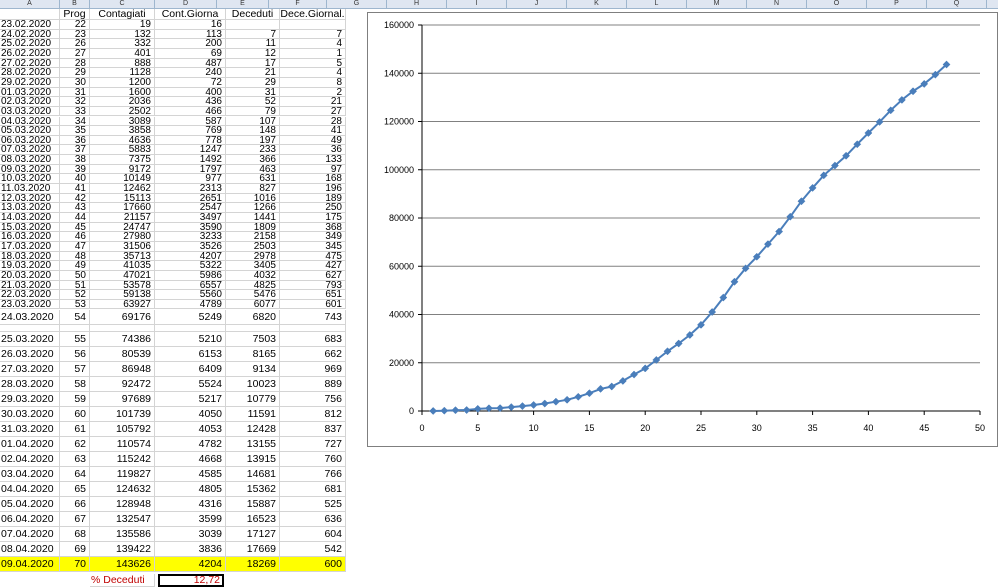 This screenshot has height=587, width=998. What do you see at coordinates (122, 399) in the screenshot?
I see `cell-cont: 97689` at bounding box center [122, 399].